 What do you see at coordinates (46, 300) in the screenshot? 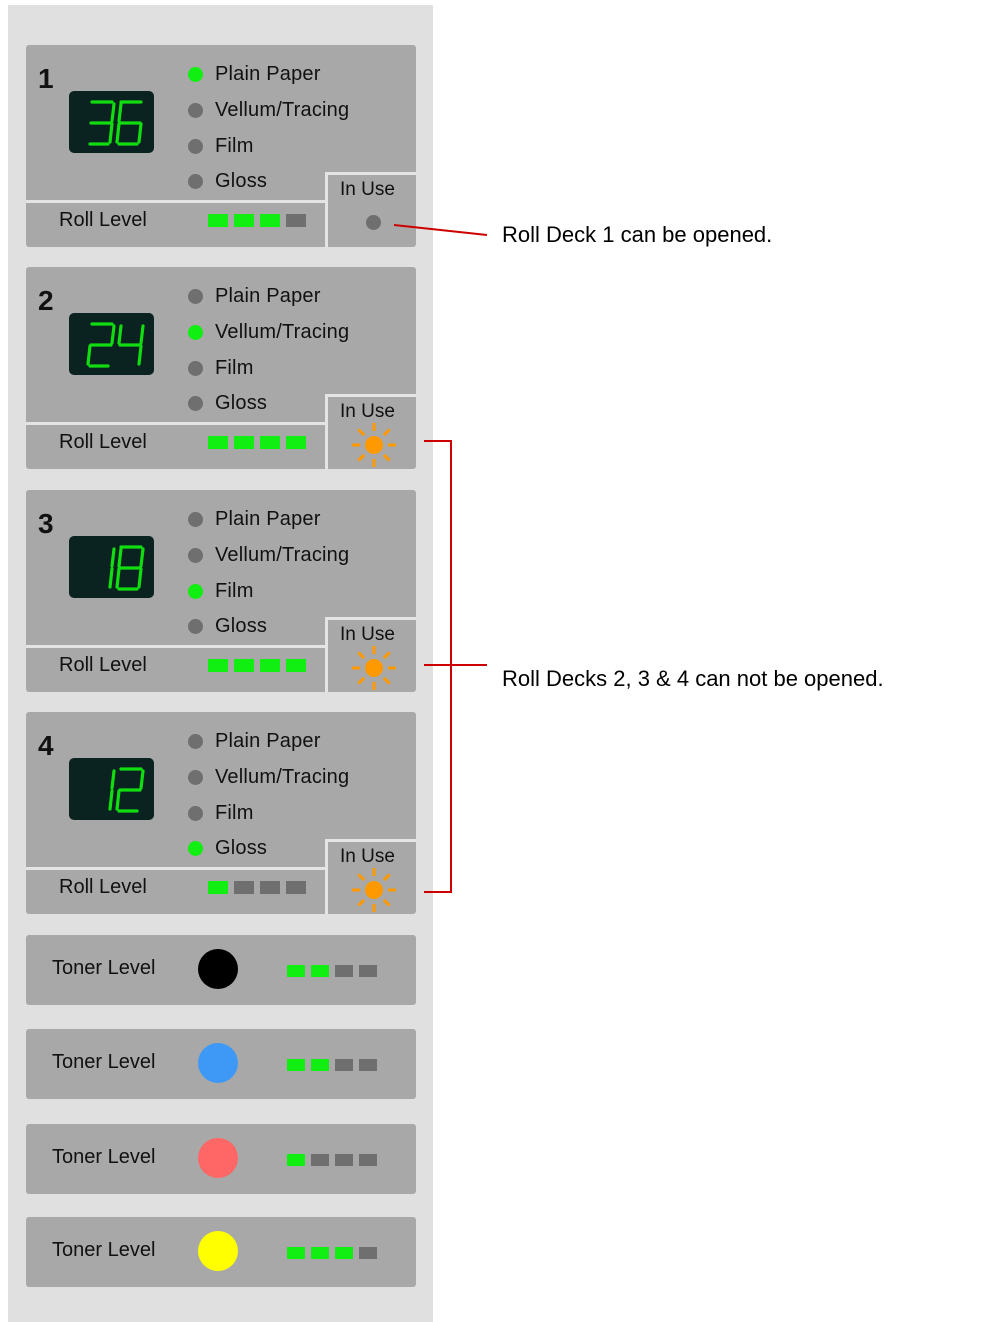
I see `deck-number: 2` at bounding box center [46, 300].